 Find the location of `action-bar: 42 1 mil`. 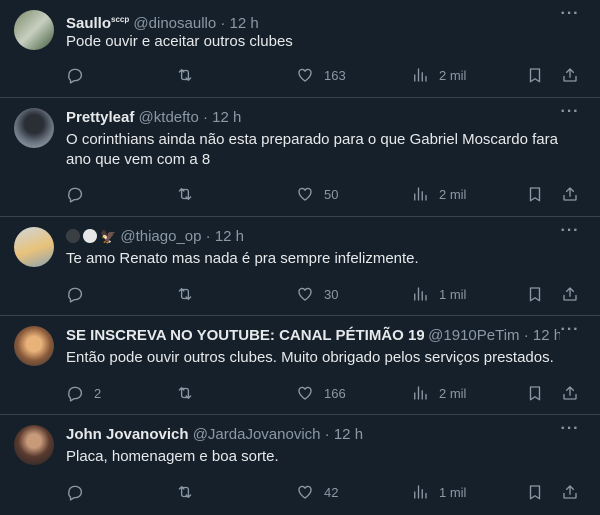

action-bar: 42 1 mil is located at coordinates (324, 492).